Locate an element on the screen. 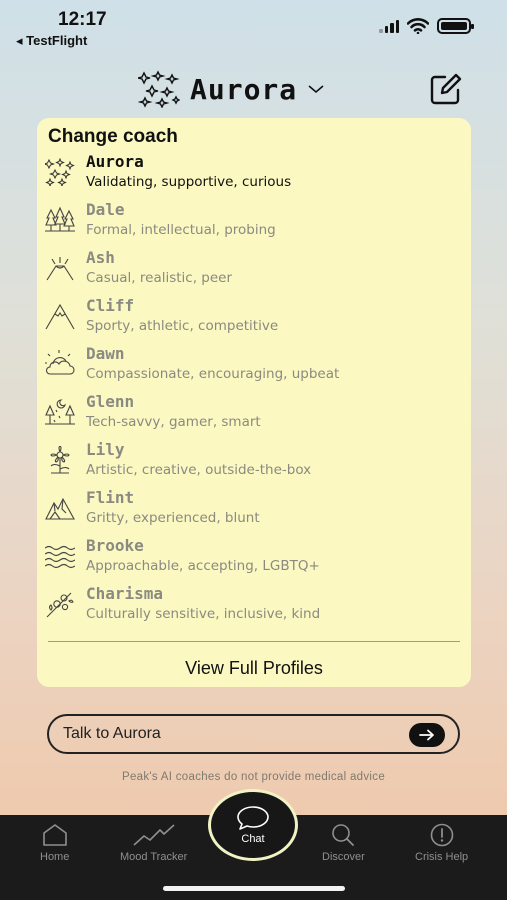 This screenshot has height=900, width=507. waves-icon is located at coordinates (60, 557).